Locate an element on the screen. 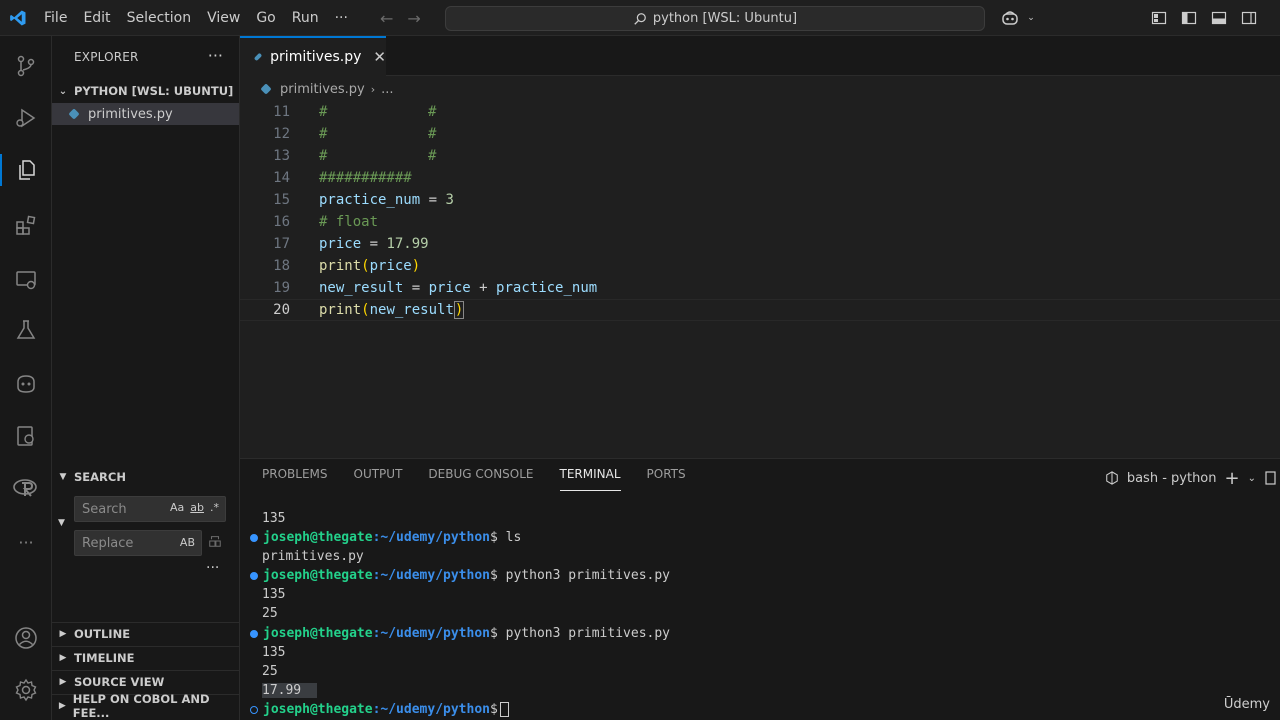  explorer-title: EXPLORER is located at coordinates (106, 57).